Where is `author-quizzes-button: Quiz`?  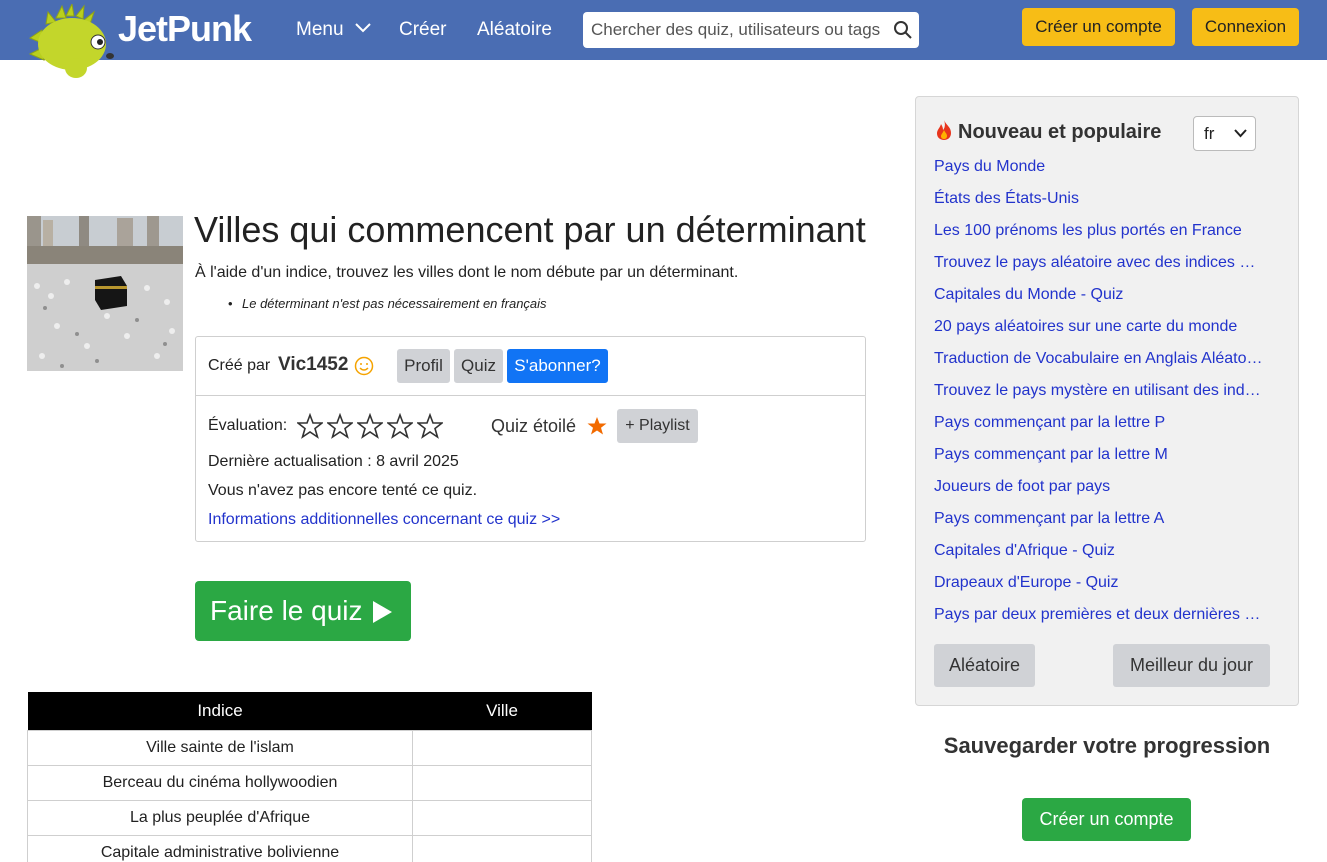
author-quizzes-button: Quiz is located at coordinates (478, 366).